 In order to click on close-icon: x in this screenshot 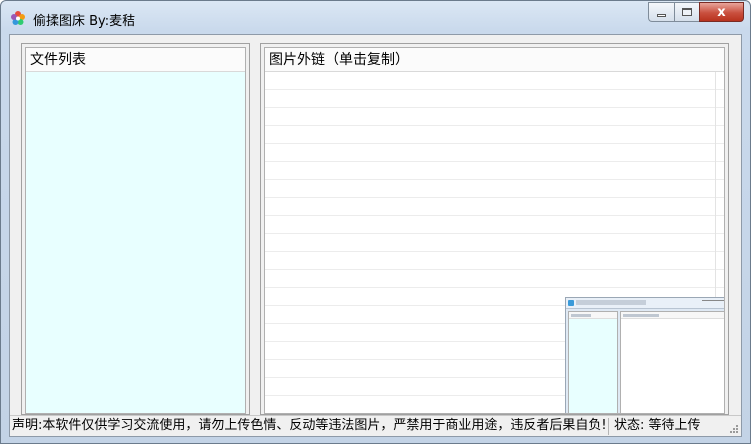, I will do `click(721, 12)`.